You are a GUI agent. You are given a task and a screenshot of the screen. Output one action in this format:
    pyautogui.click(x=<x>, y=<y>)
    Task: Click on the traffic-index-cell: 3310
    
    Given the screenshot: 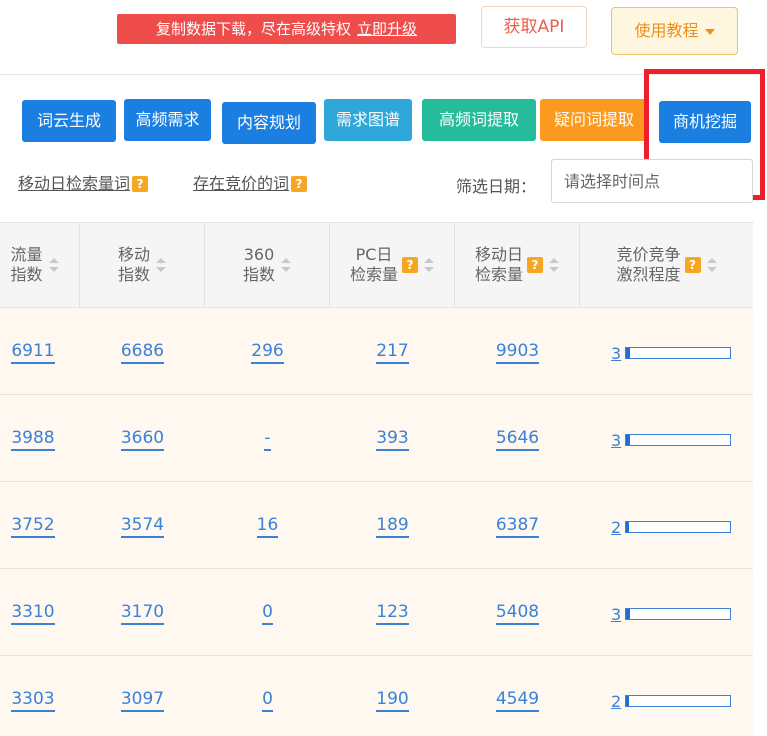 What is the action you would take?
    pyautogui.click(x=40, y=612)
    